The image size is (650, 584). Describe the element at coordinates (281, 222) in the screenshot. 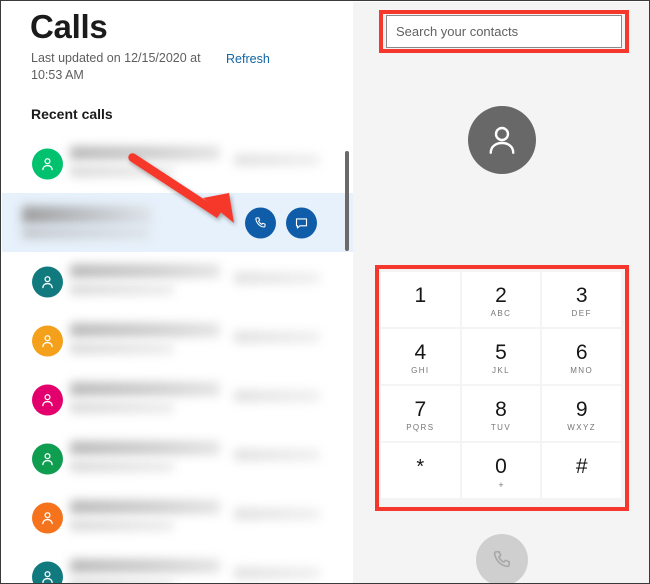

I see `row-action-buttons` at that location.